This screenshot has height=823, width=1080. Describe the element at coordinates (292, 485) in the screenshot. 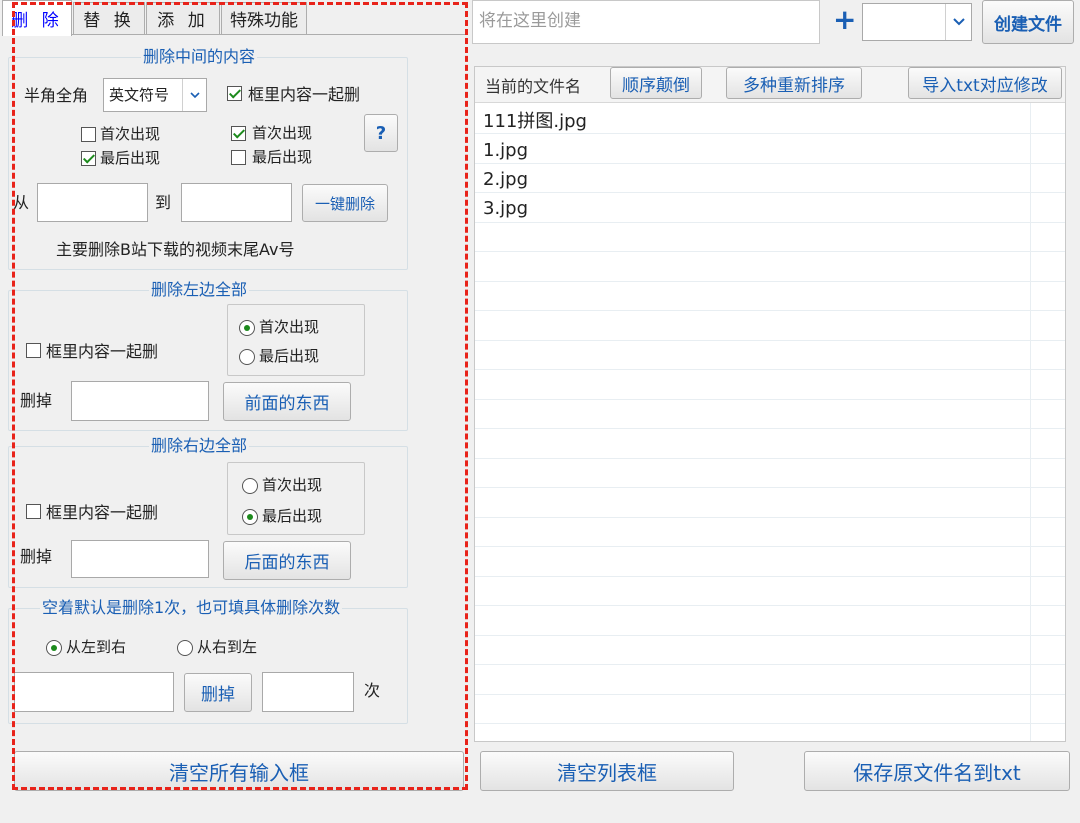

I see `right-first-radio-label: 首次出现` at that location.